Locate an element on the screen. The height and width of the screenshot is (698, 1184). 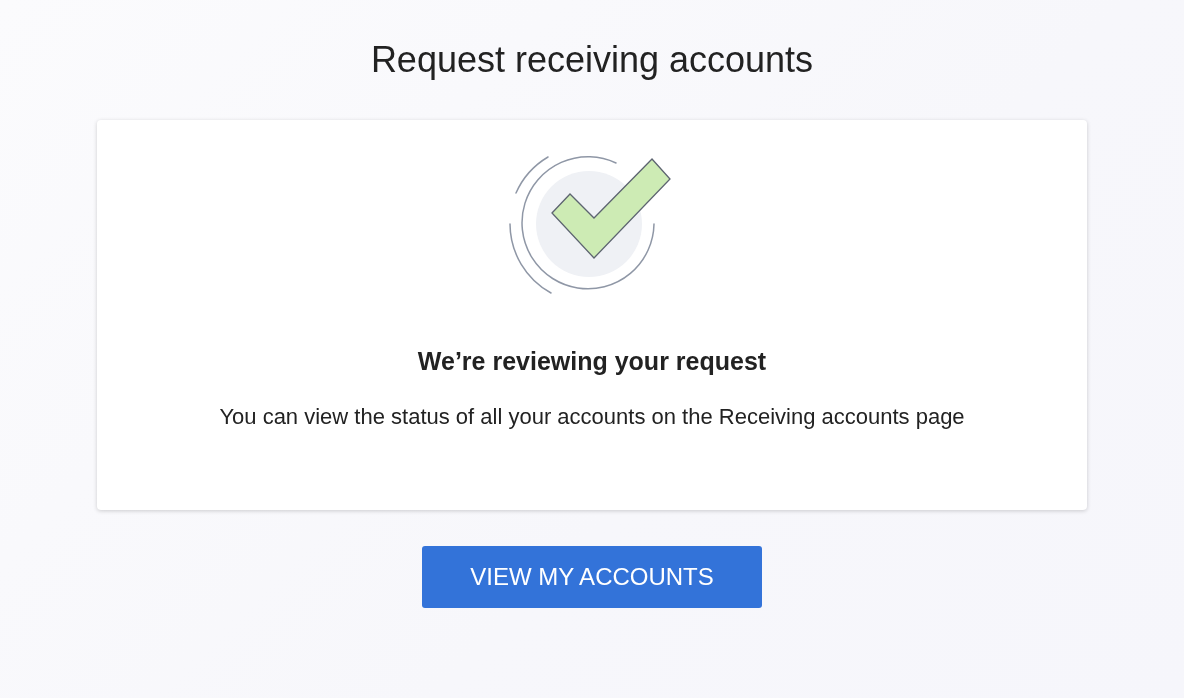
card-message: You can view the status of all your accounts on the Receiving accounts page is located at coordinates (592, 417).